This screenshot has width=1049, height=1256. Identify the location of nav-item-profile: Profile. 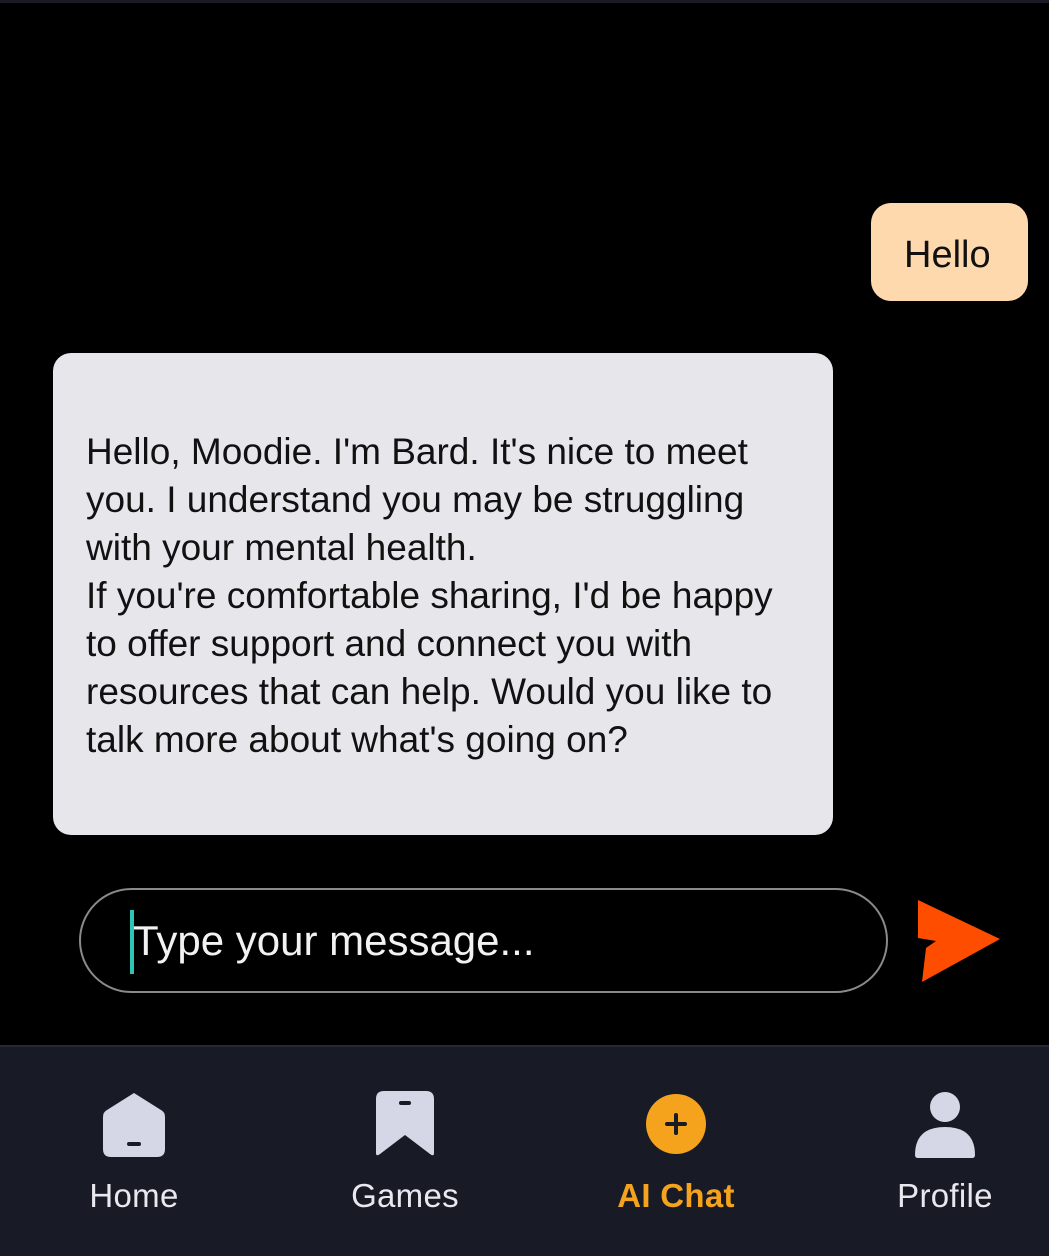
(931, 1151).